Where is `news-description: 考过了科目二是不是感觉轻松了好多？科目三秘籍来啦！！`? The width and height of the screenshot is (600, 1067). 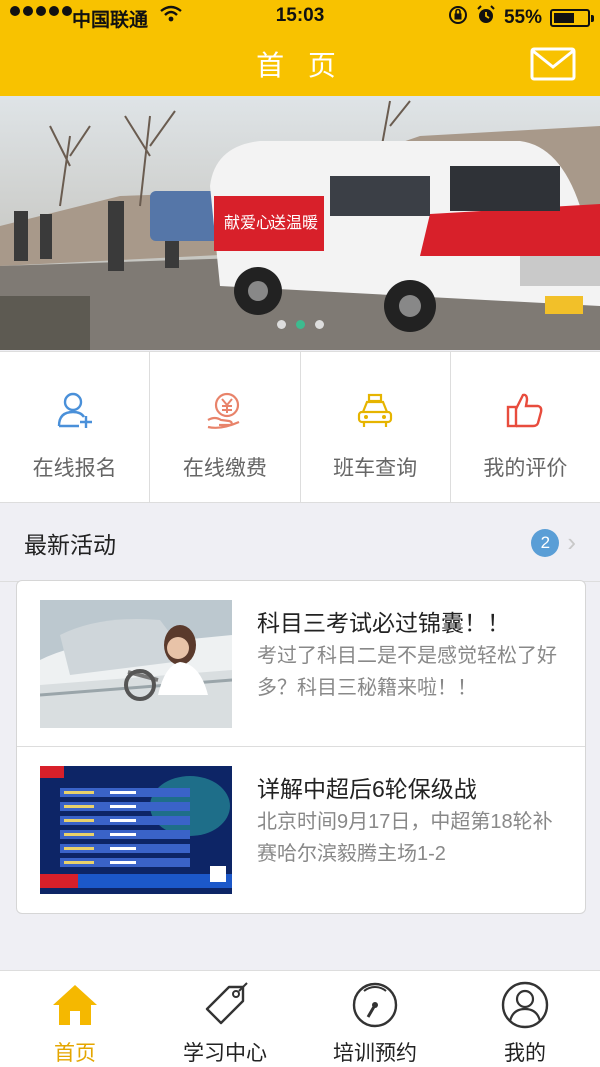 news-description: 考过了科目二是不是感觉轻松了好多？科目三秘籍来啦！！ is located at coordinates (407, 672).